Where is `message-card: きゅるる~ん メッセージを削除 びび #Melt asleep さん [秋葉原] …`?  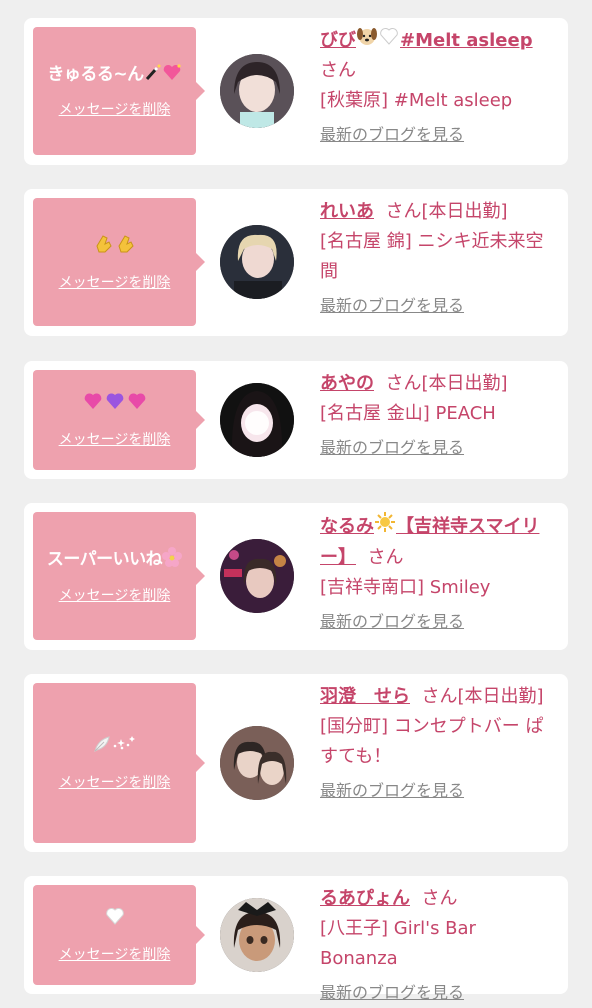 message-card: きゅるる~ん メッセージを削除 びび #Melt asleep さん [秋葉原] … is located at coordinates (296, 91).